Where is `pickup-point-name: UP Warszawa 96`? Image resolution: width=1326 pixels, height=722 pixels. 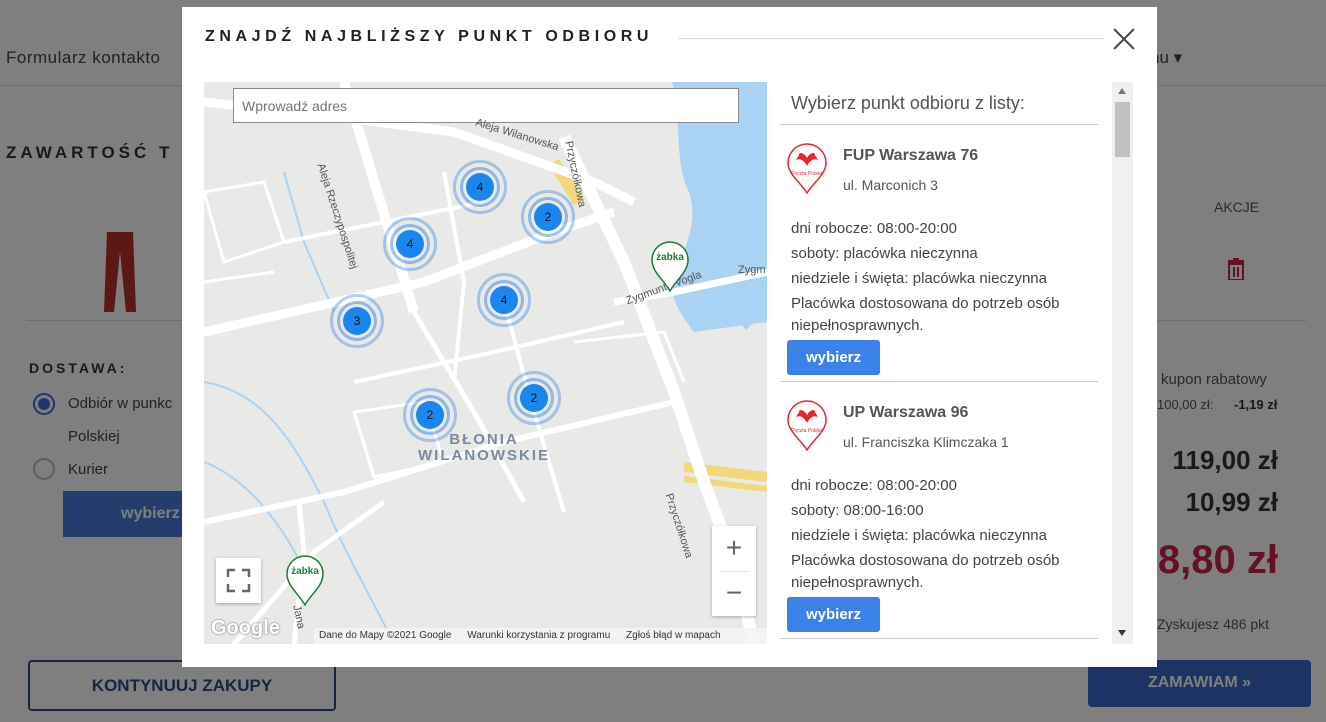
pickup-point-name: UP Warszawa 96 is located at coordinates (906, 412).